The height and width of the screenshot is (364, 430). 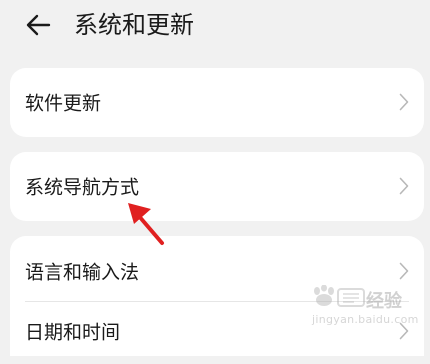 I want to click on watermark-text: 经验, so click(x=384, y=301).